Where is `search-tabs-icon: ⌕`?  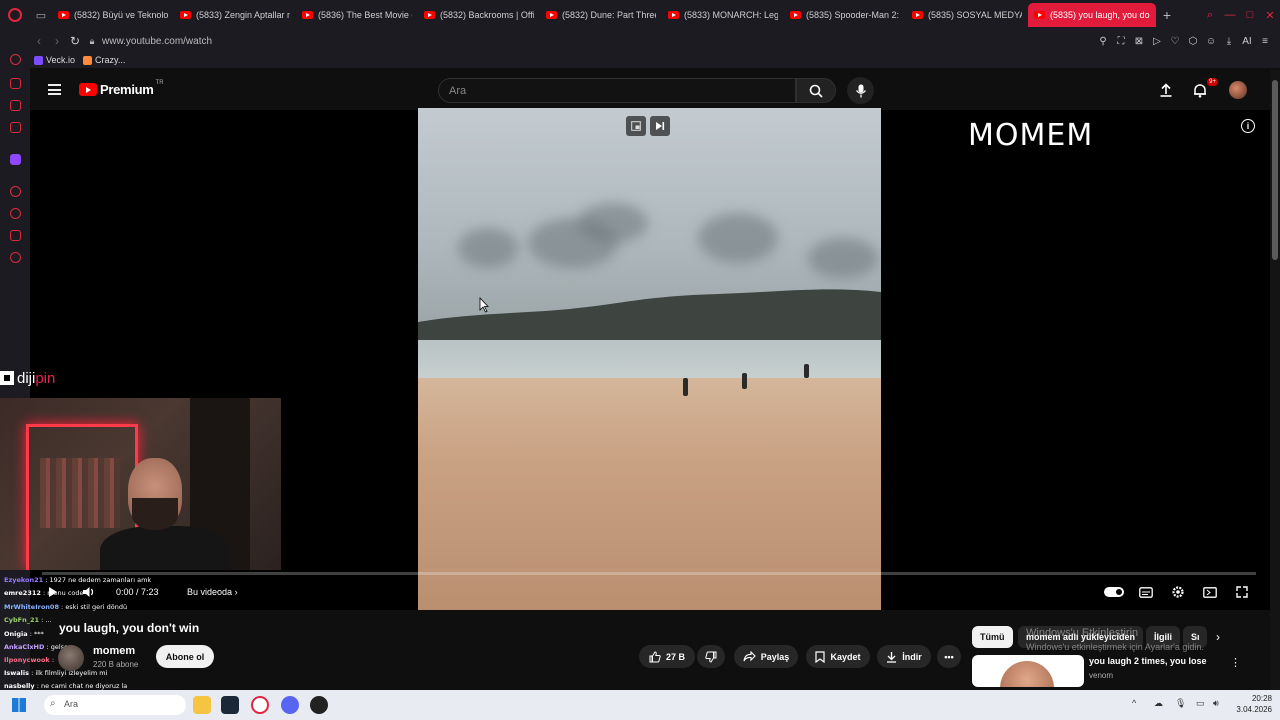 search-tabs-icon: ⌕ is located at coordinates (1210, 15).